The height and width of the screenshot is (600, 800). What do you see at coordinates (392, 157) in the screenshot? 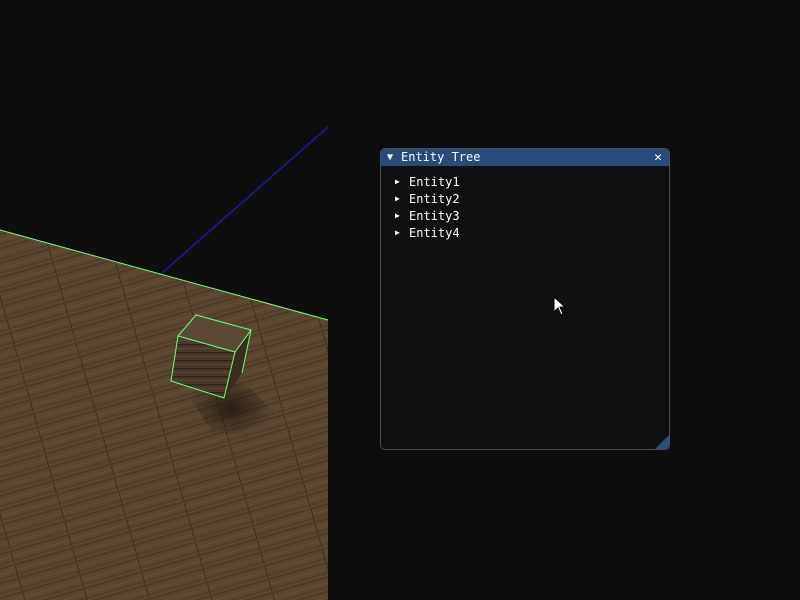
I see `collapse-triangle-icon: ▼` at bounding box center [392, 157].